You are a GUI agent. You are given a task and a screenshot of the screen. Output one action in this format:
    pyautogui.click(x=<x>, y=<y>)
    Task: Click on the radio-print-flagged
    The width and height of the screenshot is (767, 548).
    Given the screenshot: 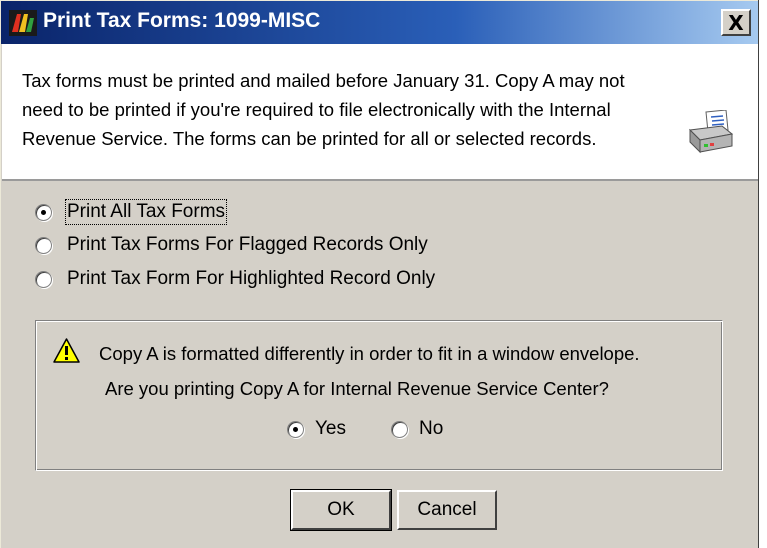 What is the action you would take?
    pyautogui.click(x=43, y=245)
    